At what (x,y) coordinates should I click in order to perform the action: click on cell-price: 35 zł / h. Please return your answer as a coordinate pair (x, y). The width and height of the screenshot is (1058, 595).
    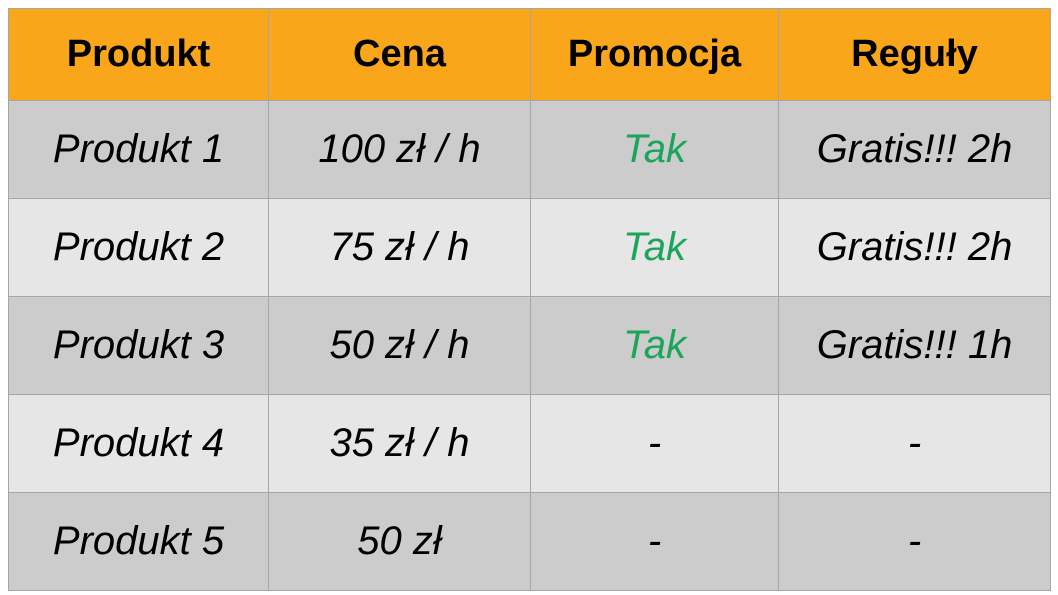
    Looking at the image, I should click on (399, 443).